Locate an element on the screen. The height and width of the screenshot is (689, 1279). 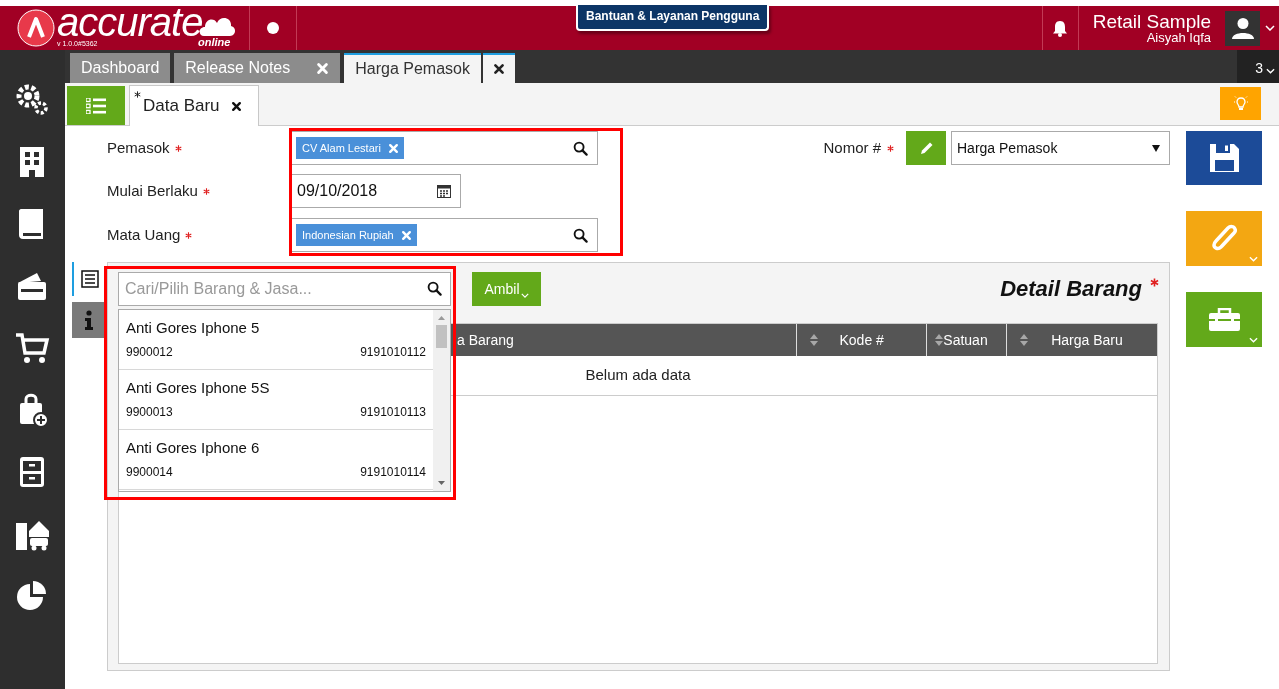
number-select: Harga Pemasok is located at coordinates (1060, 148).